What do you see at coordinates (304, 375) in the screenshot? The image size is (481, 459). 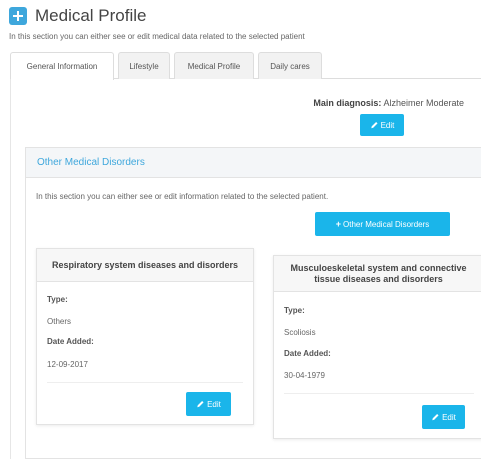 I see `date-added-value: 30-04-1979` at bounding box center [304, 375].